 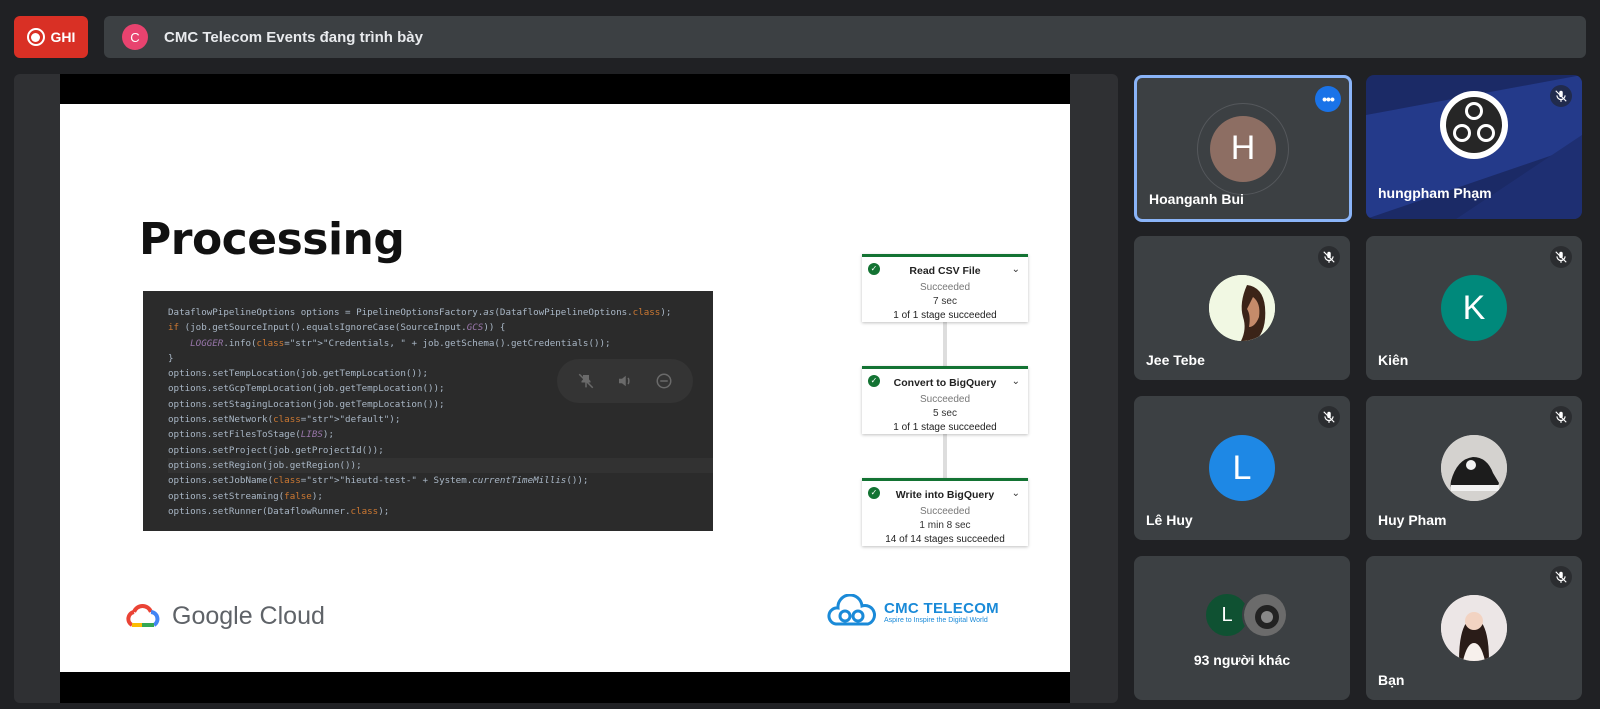 I want to click on avatar: L, so click(x=1242, y=468).